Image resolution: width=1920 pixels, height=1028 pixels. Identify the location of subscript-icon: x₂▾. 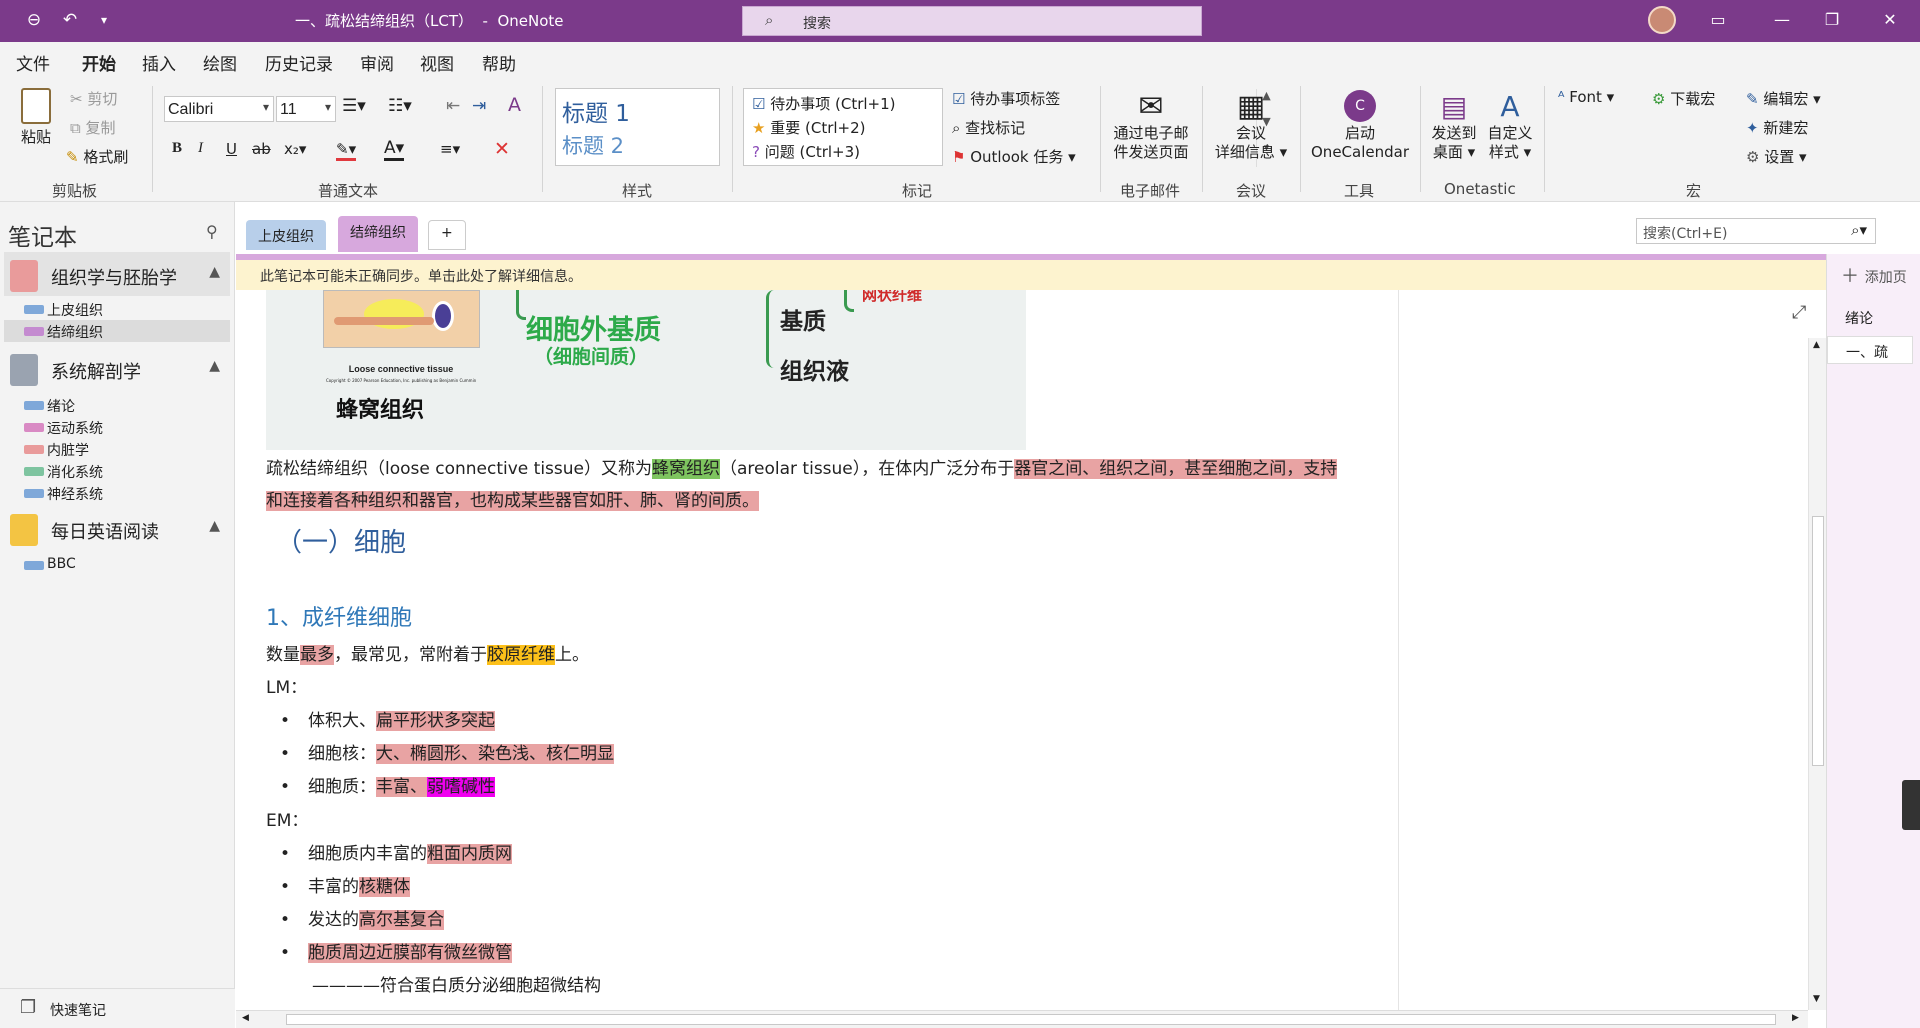
(295, 149).